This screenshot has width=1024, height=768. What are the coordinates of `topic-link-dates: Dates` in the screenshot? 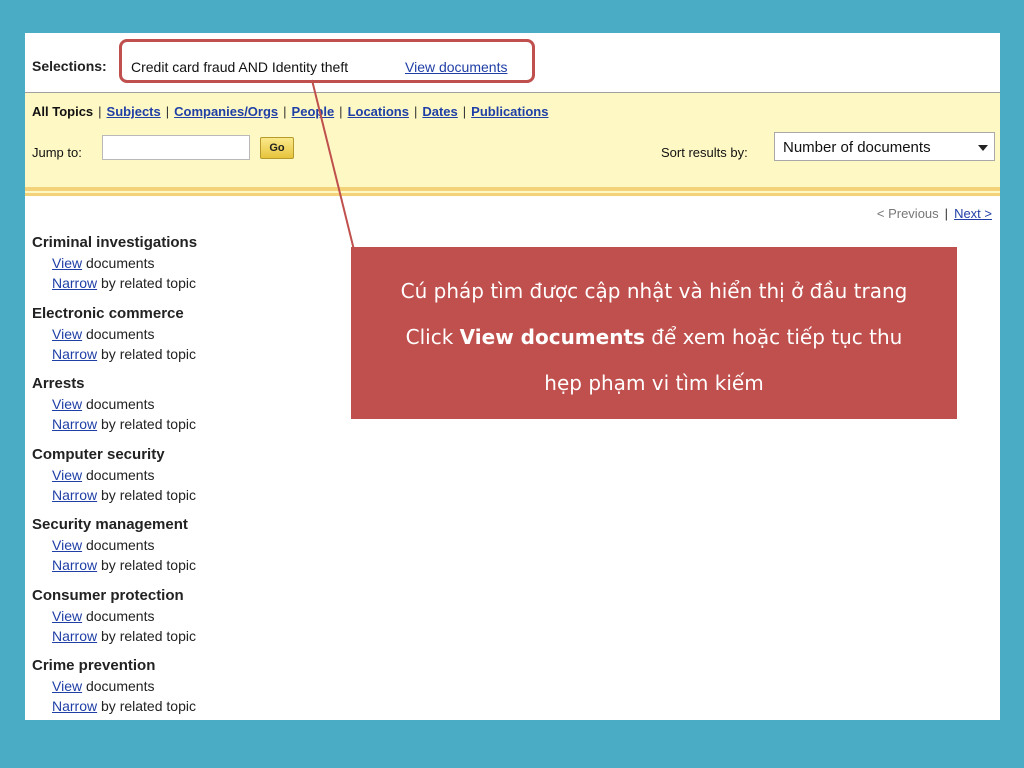 It's located at (439, 111).